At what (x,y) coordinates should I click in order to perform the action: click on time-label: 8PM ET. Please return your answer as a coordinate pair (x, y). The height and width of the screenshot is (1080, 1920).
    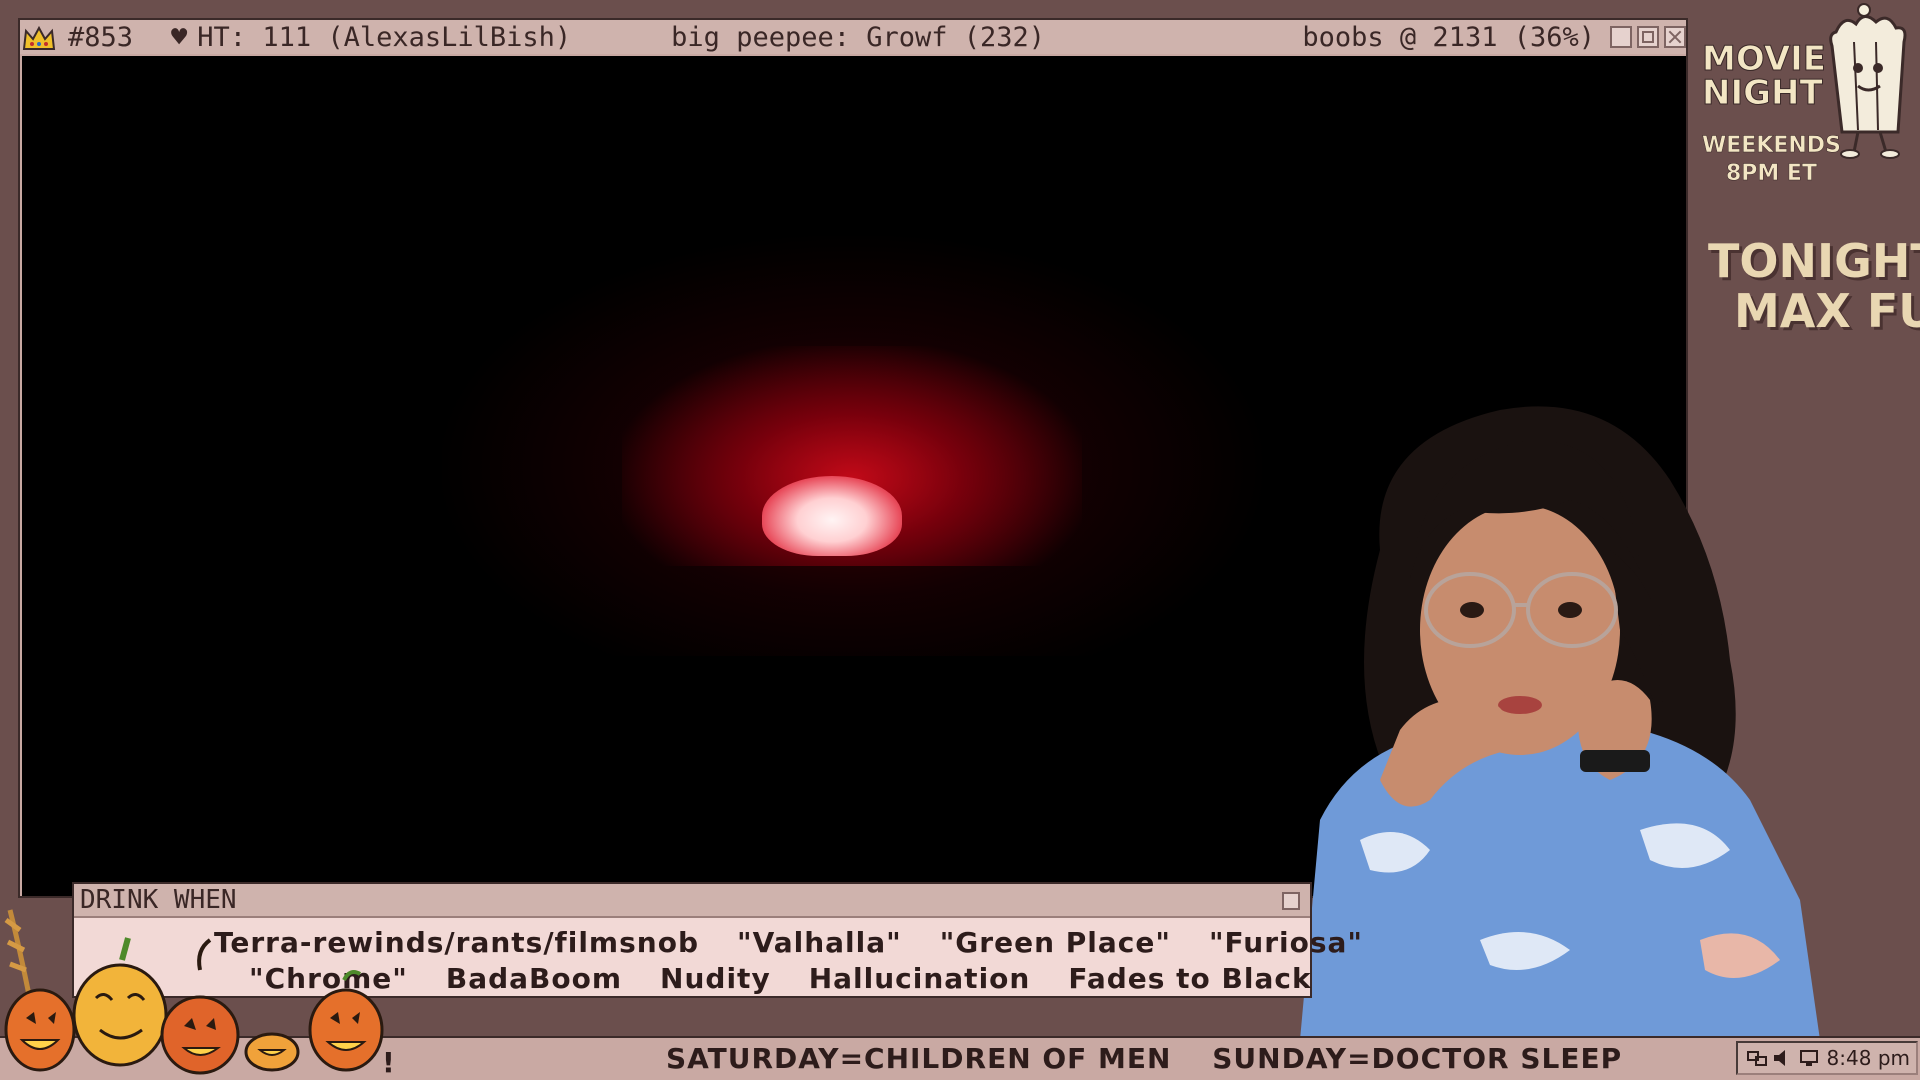
    Looking at the image, I should click on (1771, 174).